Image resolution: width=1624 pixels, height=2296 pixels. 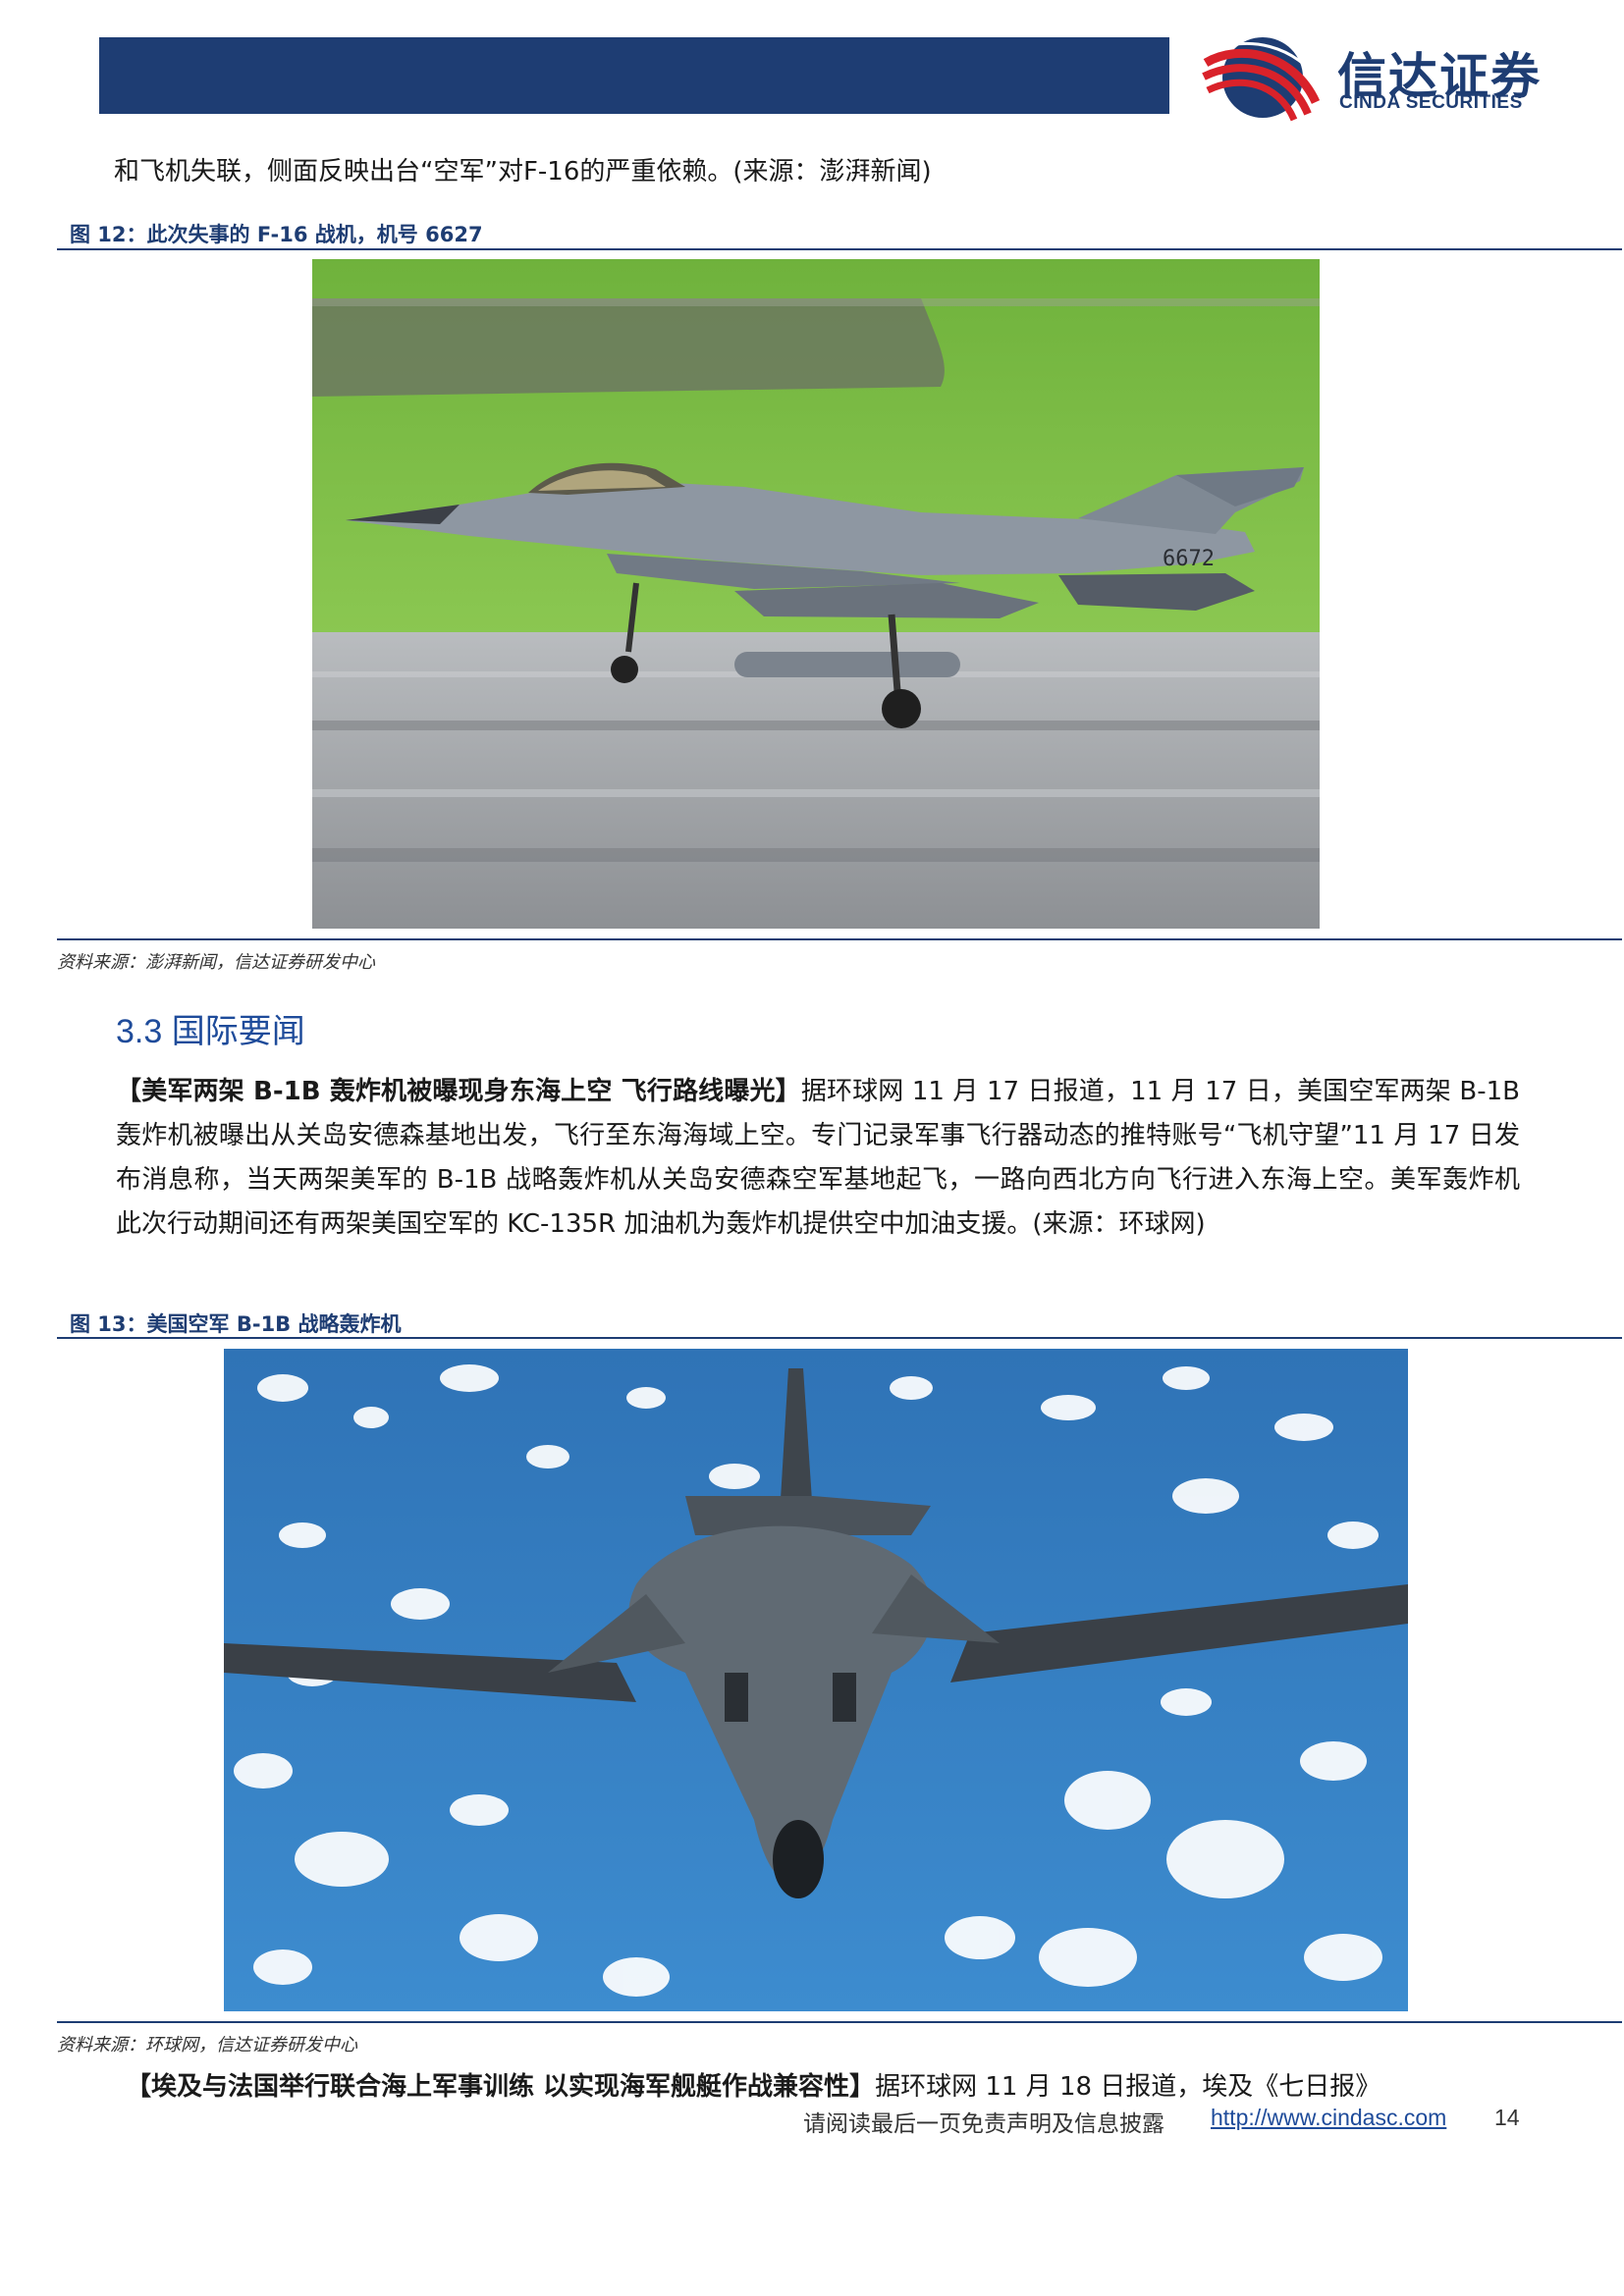 What do you see at coordinates (216, 963) in the screenshot?
I see `figure-12-source: 资料来源：澎湃新闻，信达证券研发中心` at bounding box center [216, 963].